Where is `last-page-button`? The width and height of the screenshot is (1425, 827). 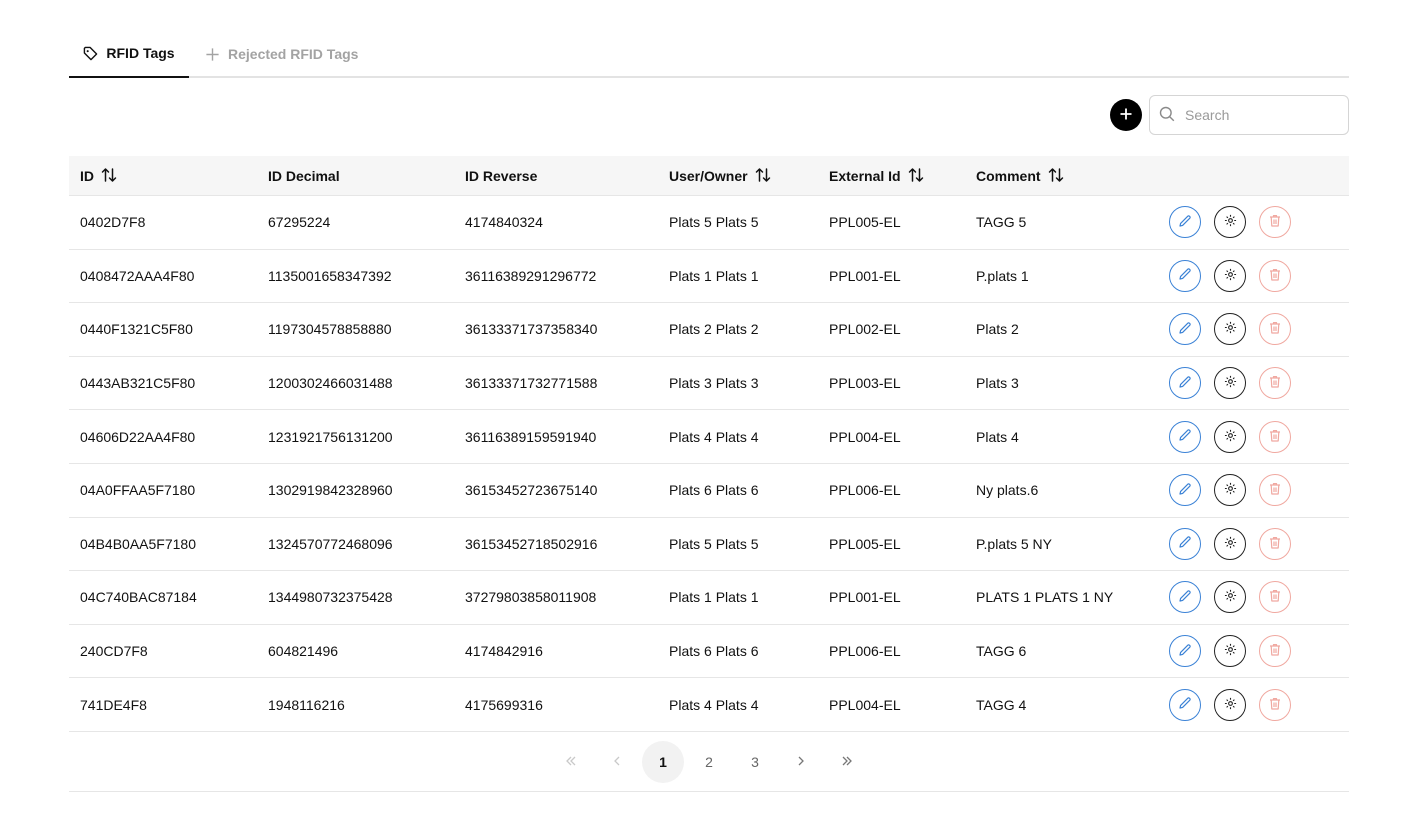
last-page-button is located at coordinates (847, 762).